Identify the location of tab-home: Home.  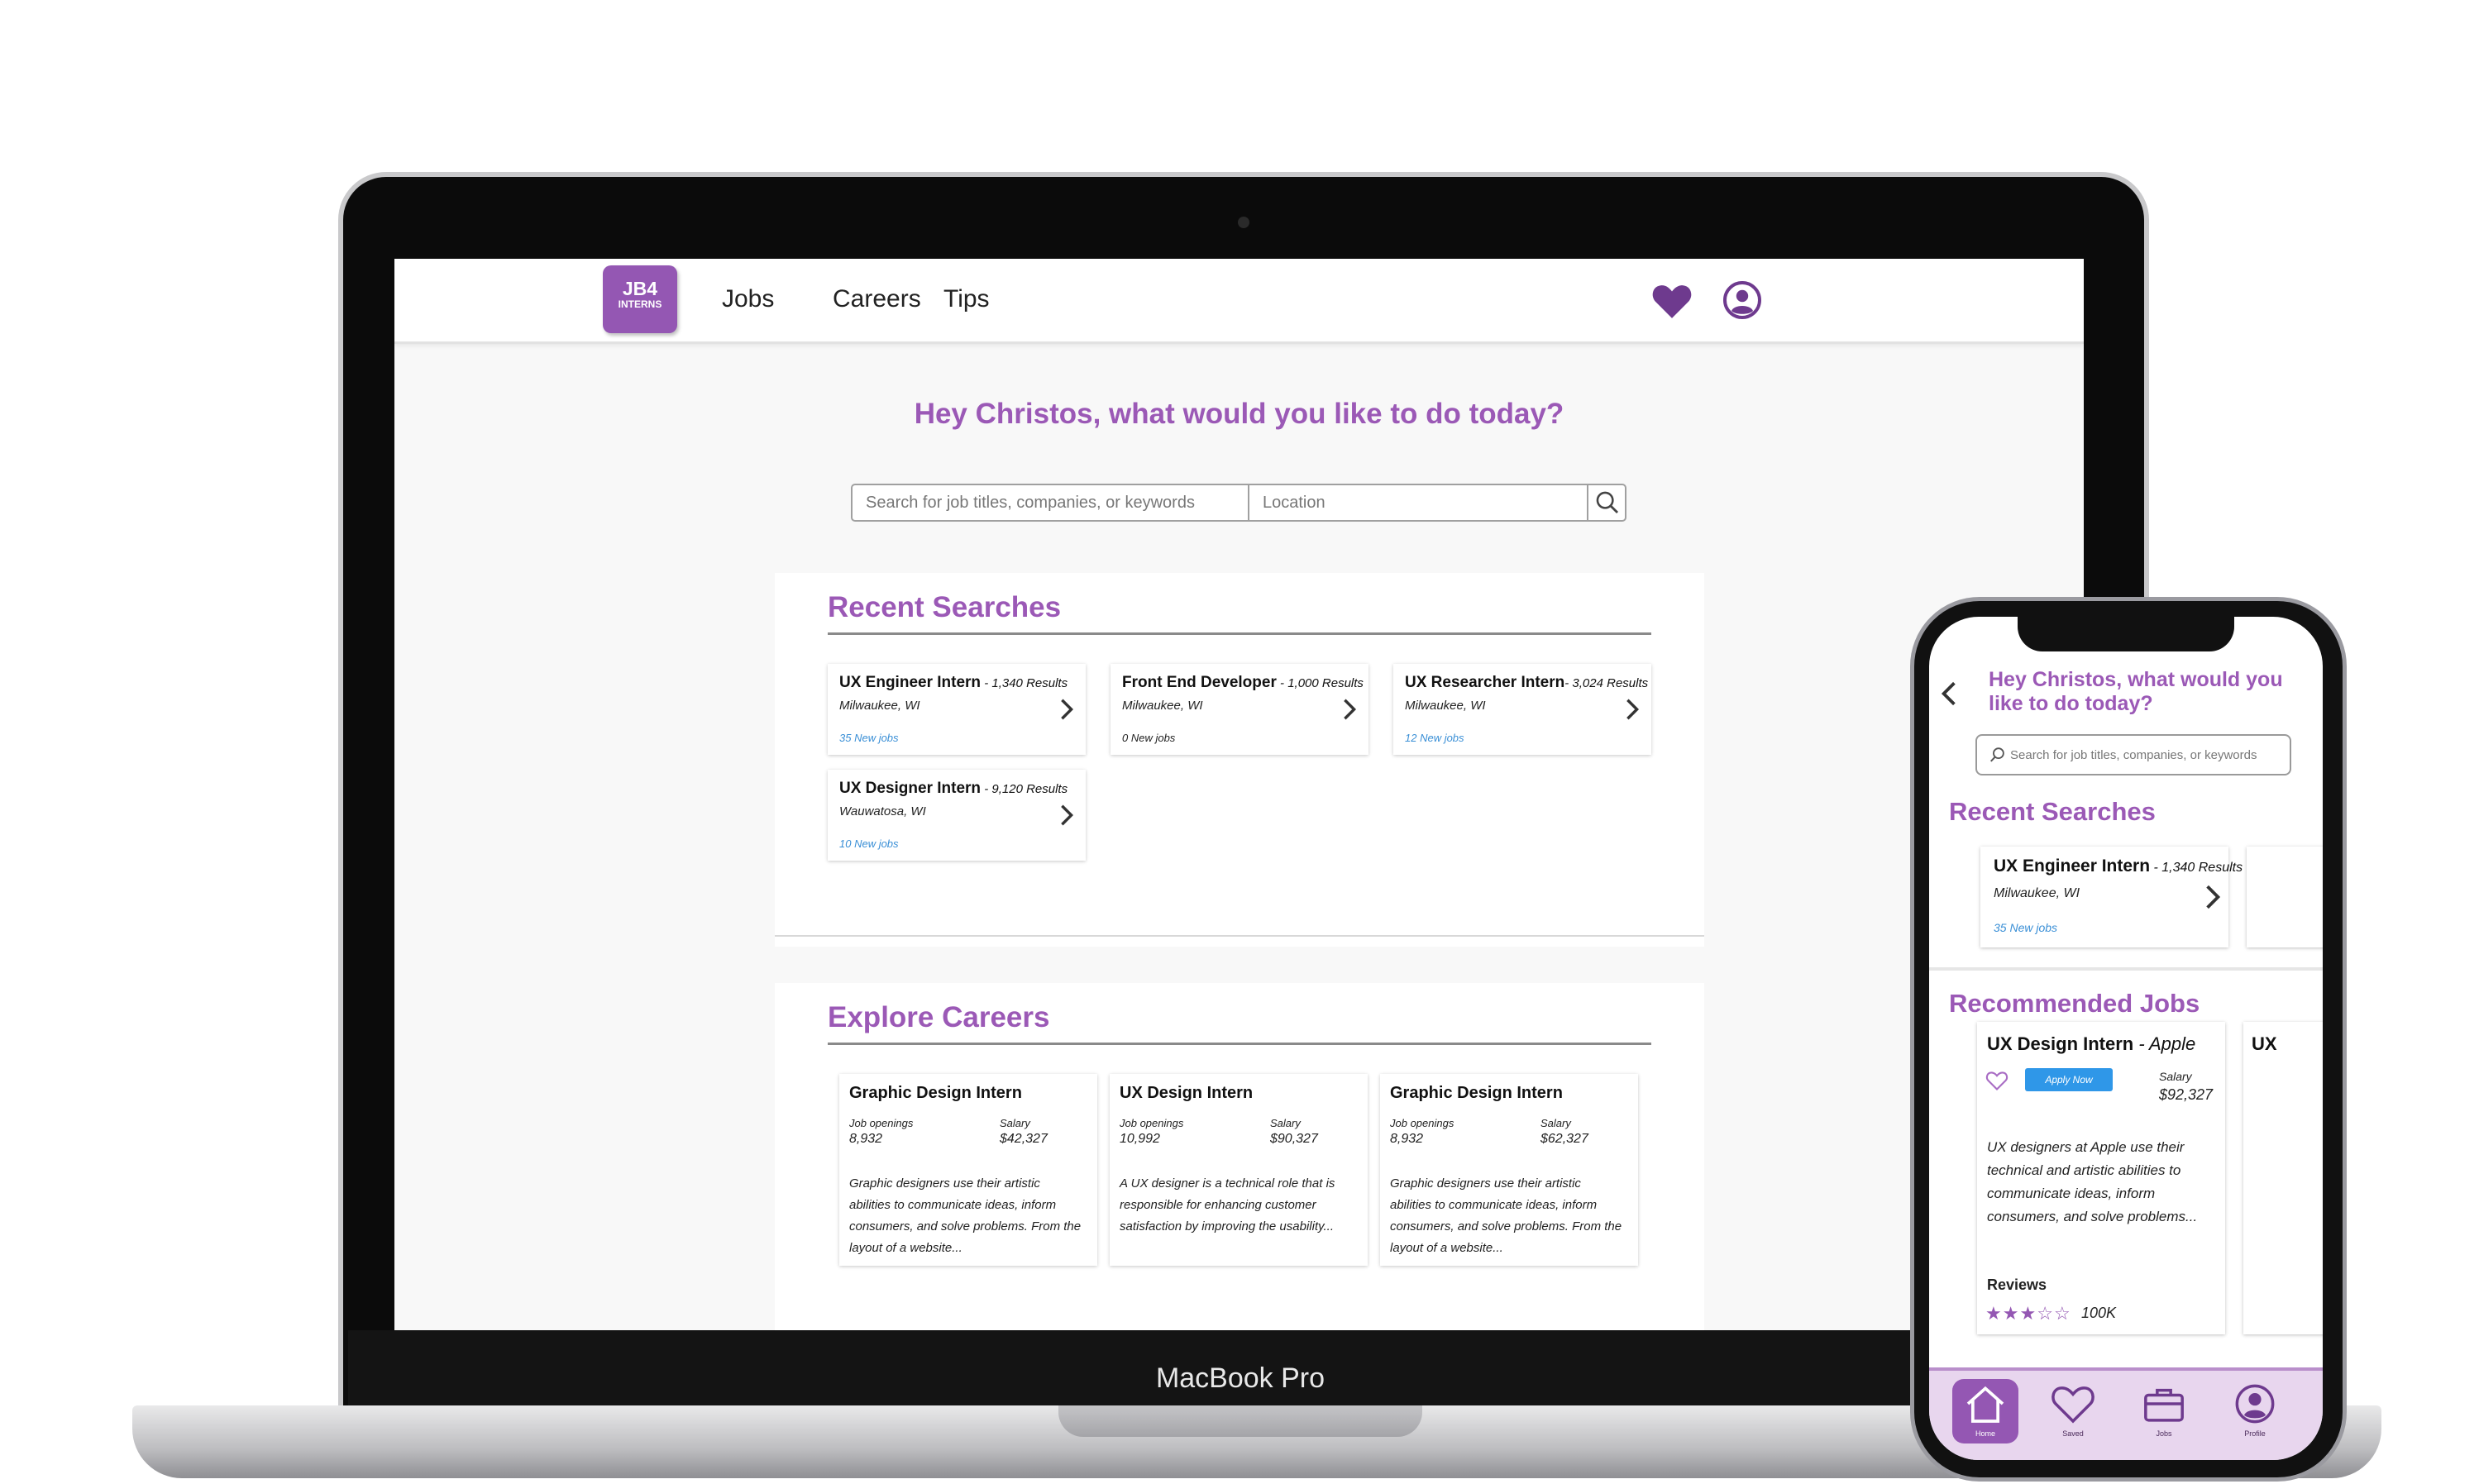
(1985, 1411).